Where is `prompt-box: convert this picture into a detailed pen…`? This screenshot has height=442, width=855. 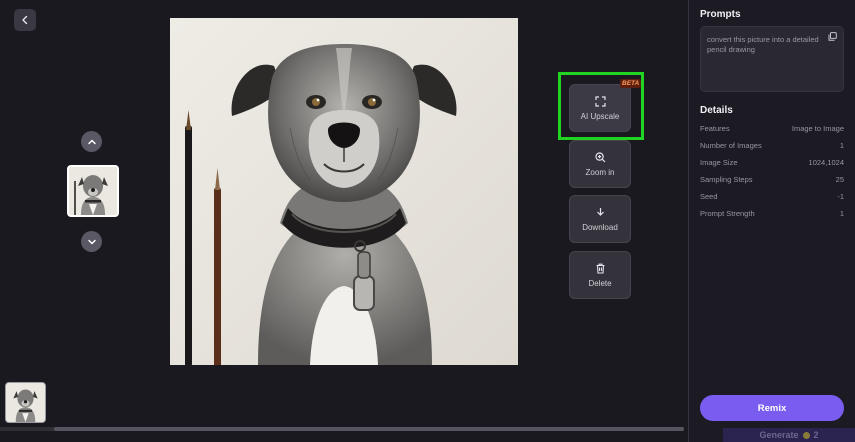
prompt-box: convert this picture into a detailed pen… is located at coordinates (772, 59).